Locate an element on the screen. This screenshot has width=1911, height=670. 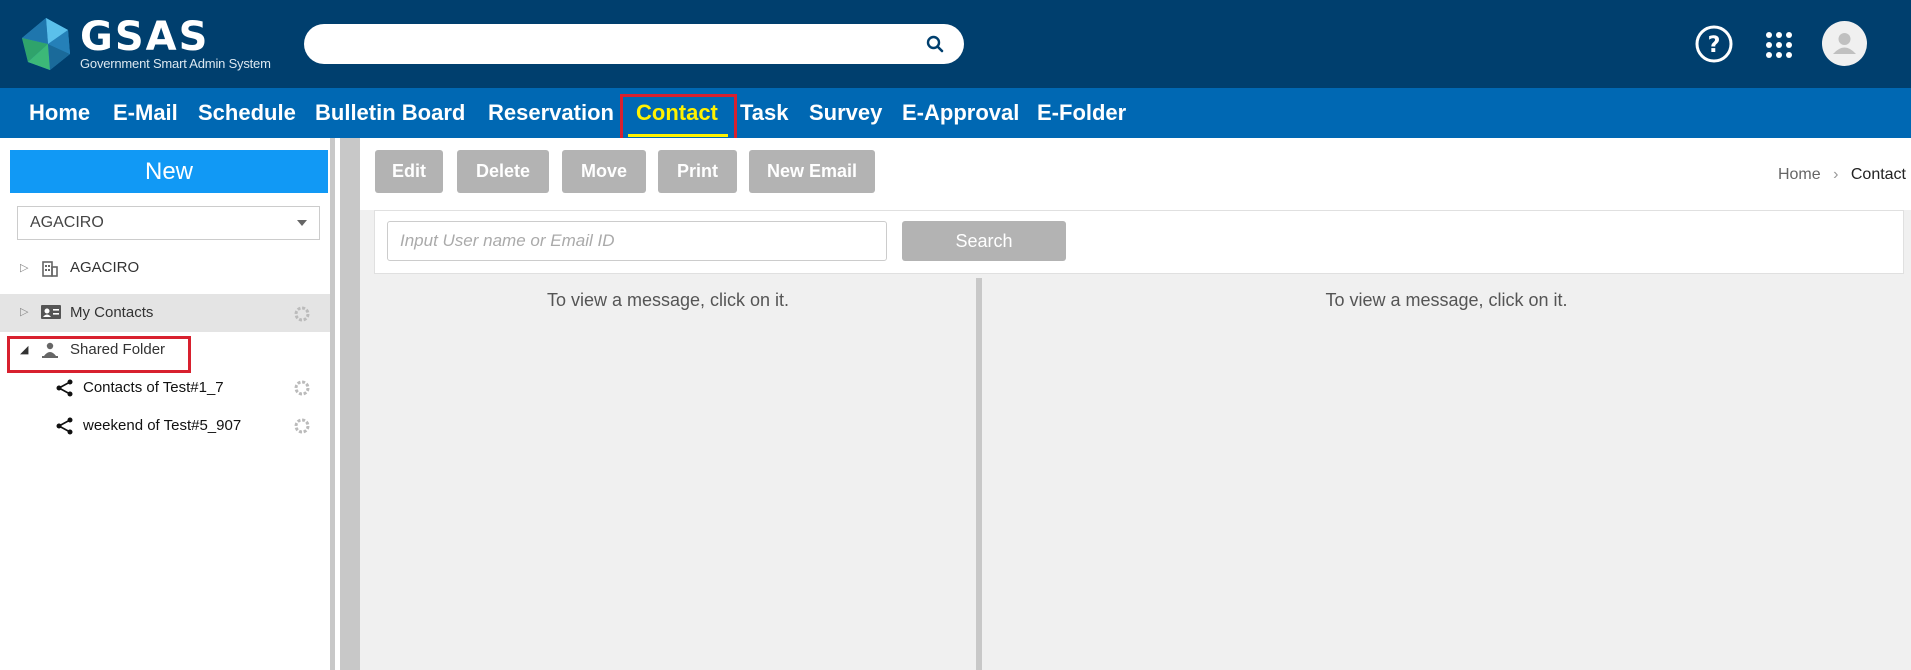
tree-item-label: Contacts of Test#1_7 is located at coordinates (153, 387).